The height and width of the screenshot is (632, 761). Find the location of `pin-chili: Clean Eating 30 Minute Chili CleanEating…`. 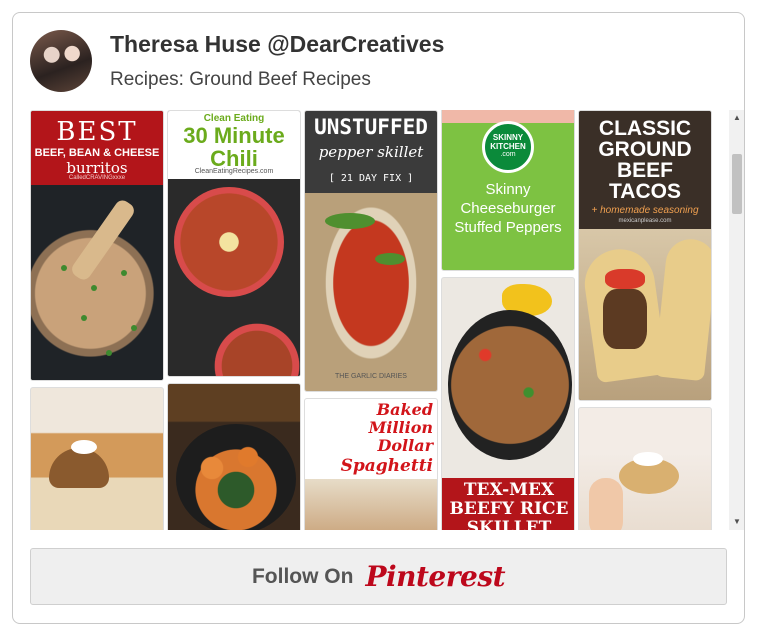

pin-chili: Clean Eating 30 Minute Chili CleanEating… is located at coordinates (234, 243).